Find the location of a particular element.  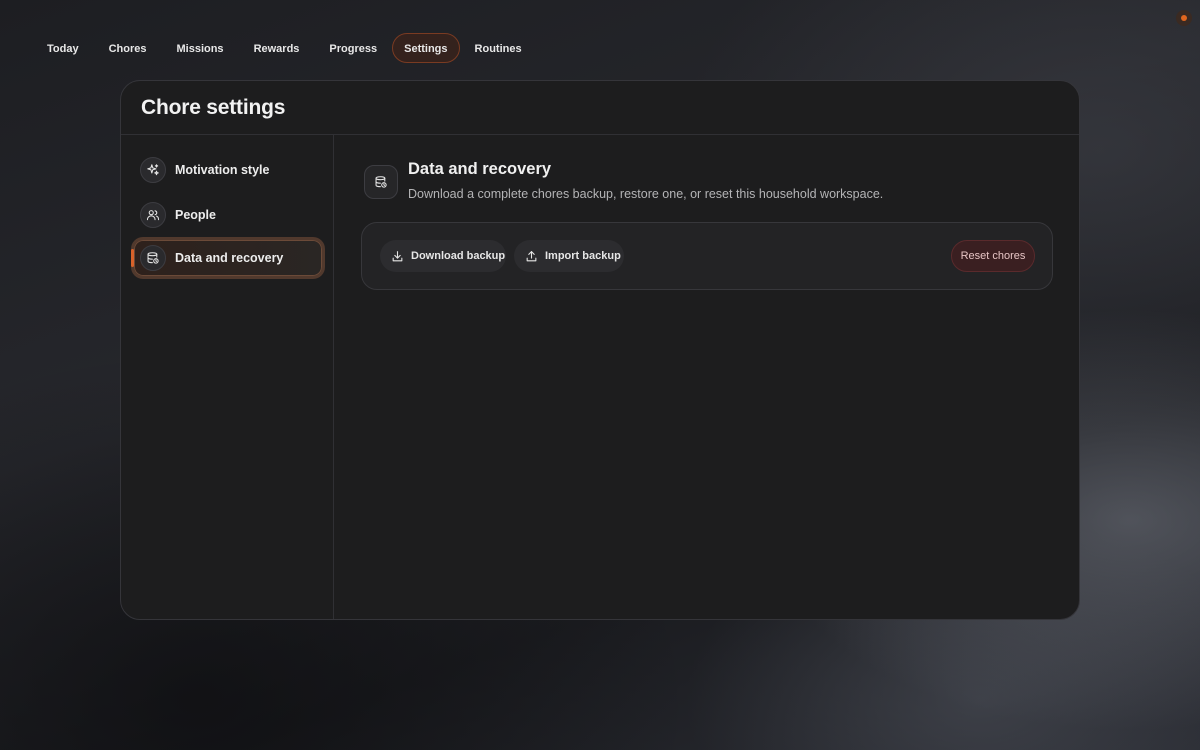

reset-chores-button: Reset chores is located at coordinates (993, 256).